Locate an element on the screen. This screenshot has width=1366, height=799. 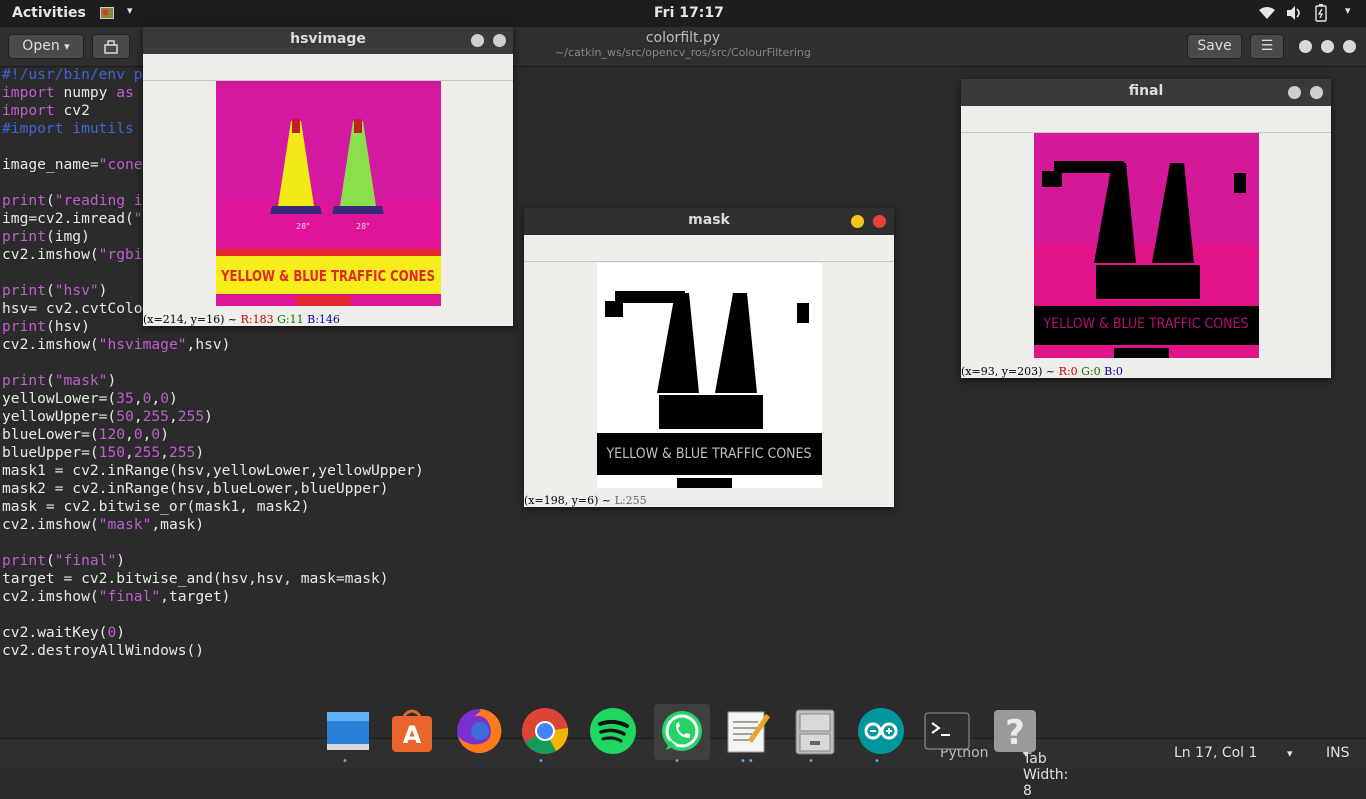
final-toolbar is located at coordinates (1146, 119).